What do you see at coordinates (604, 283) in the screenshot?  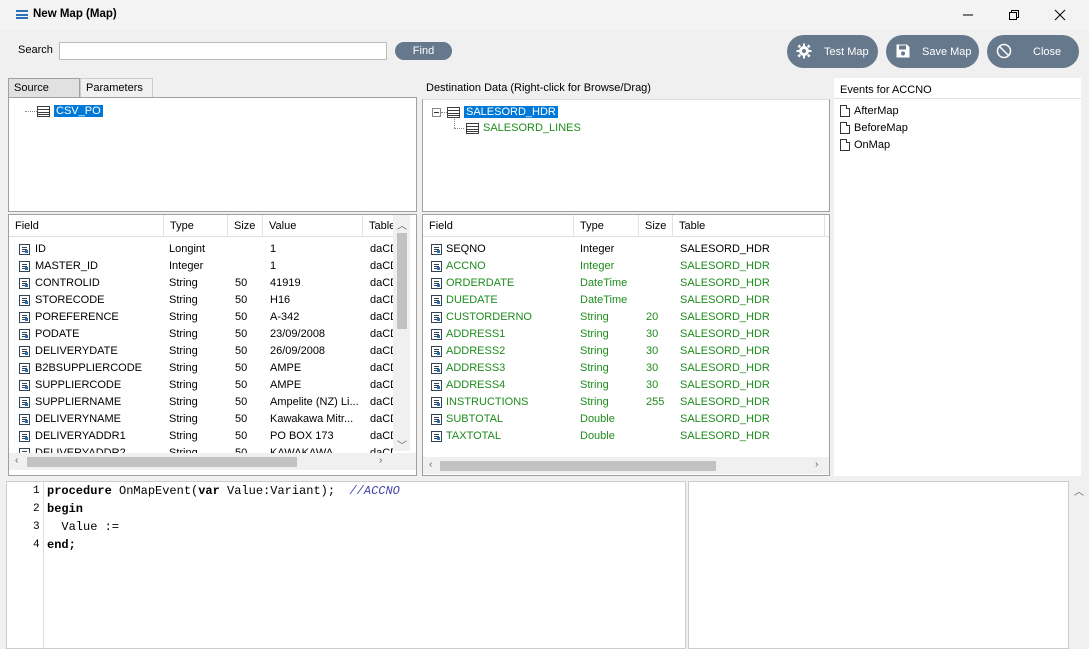 I see `cell-type: DateTime` at bounding box center [604, 283].